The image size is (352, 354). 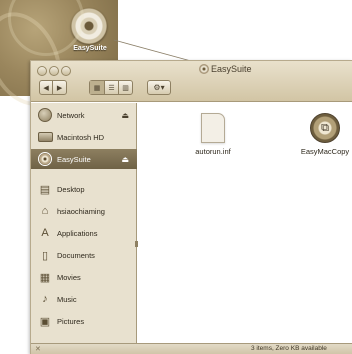 I want to click on close-button, so click(x=42, y=71).